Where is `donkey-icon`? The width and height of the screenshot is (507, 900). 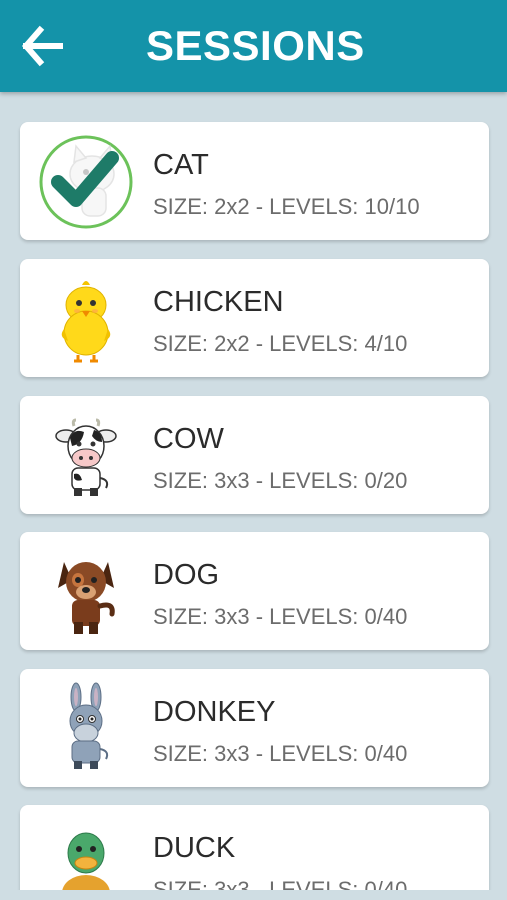
donkey-icon is located at coordinates (89, 725).